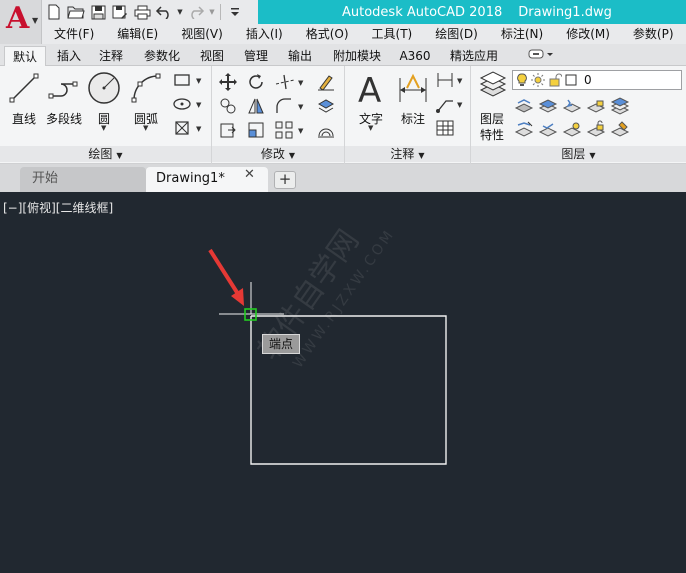 The height and width of the screenshot is (573, 686). I want to click on boundary-dropdown-icon: ▼, so click(198, 129).